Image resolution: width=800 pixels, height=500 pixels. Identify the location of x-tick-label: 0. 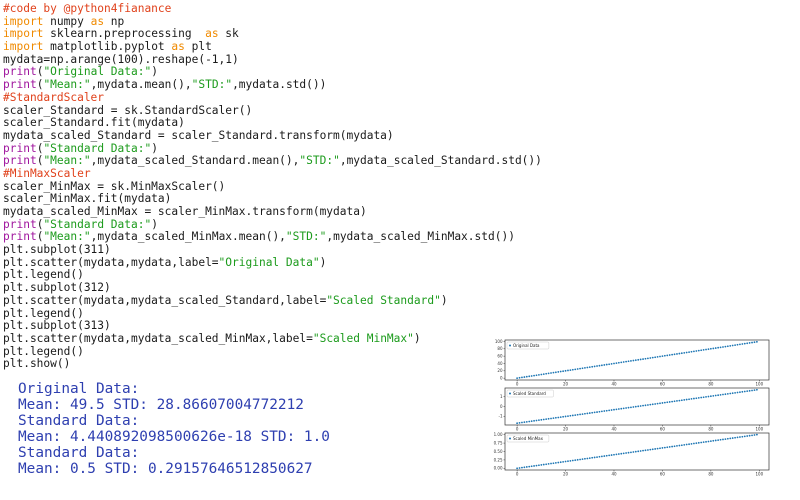
(517, 474).